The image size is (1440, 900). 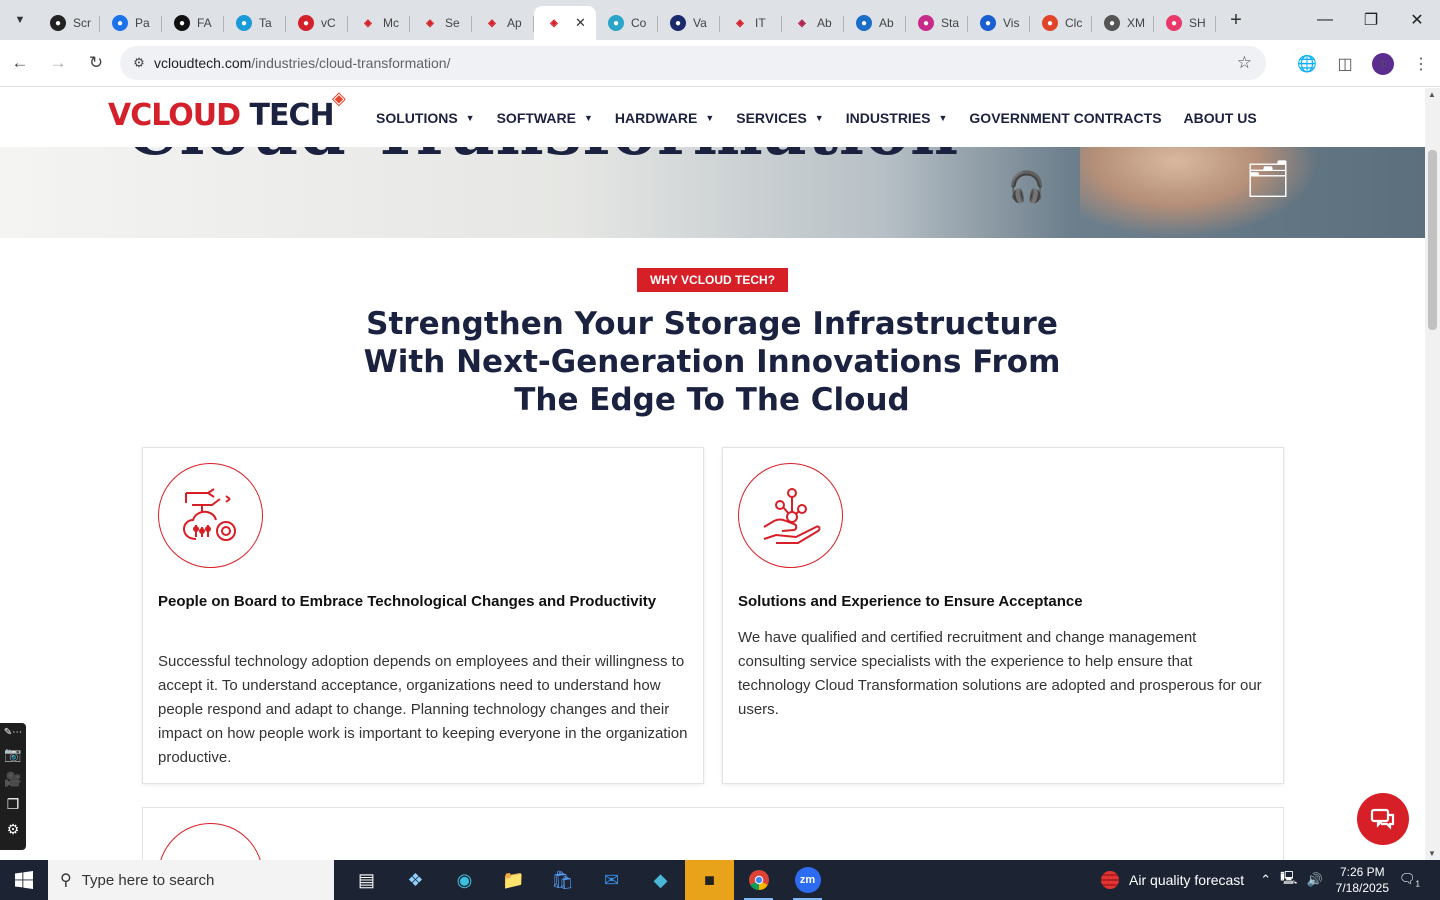 What do you see at coordinates (678, 23) in the screenshot?
I see `x-icon: ●` at bounding box center [678, 23].